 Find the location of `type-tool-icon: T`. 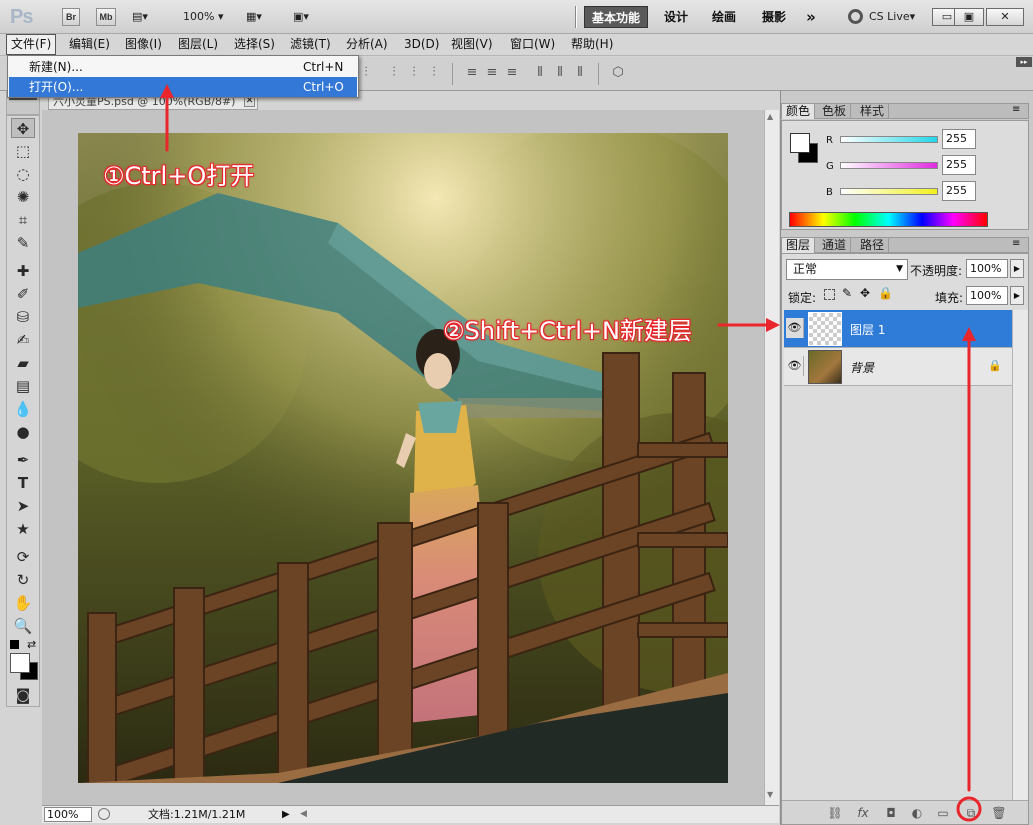

type-tool-icon: T is located at coordinates (23, 483).